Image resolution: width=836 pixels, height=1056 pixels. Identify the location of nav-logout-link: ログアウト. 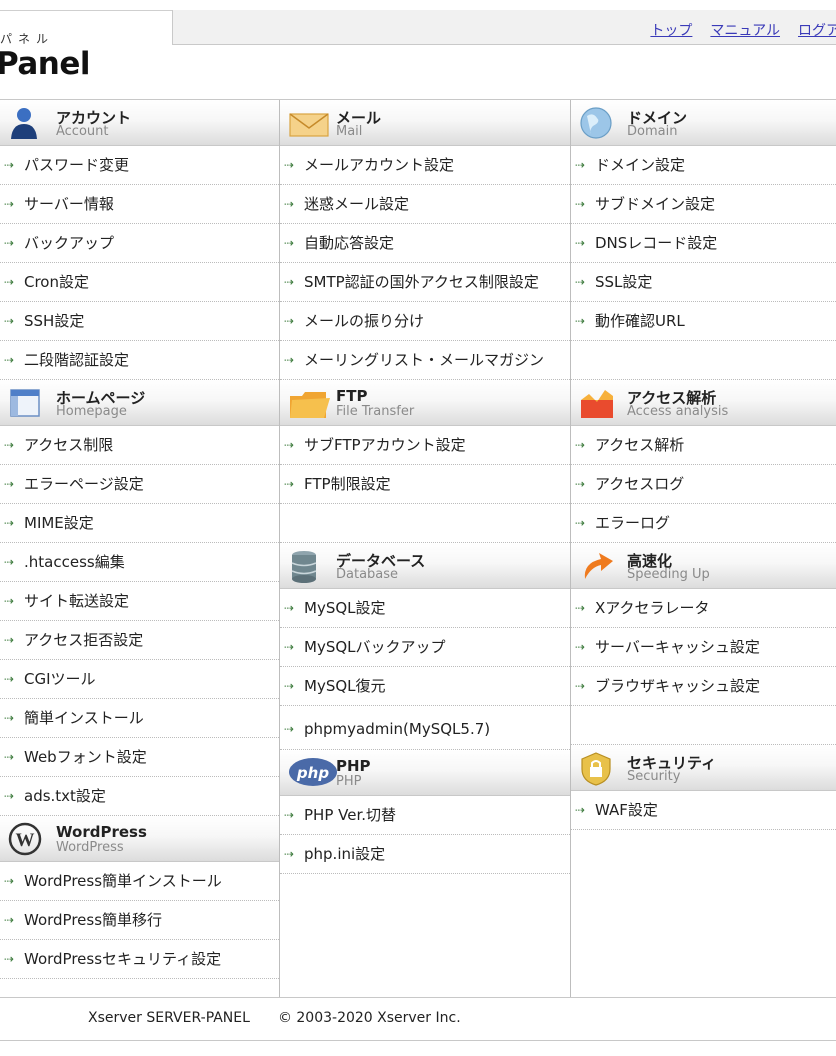
(817, 31).